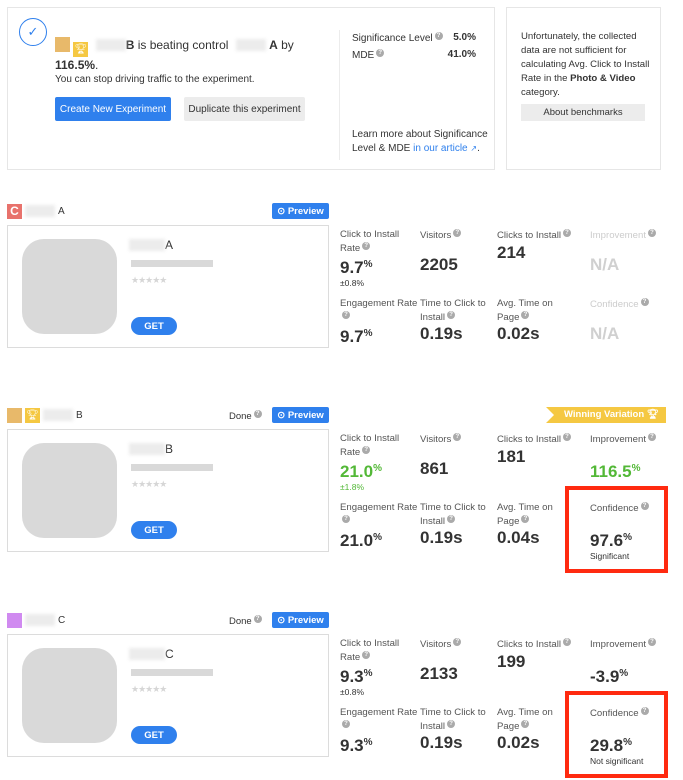 This screenshot has width=683, height=780. I want to click on duplicate-experiment-button: Duplicate this experiment, so click(244, 109).